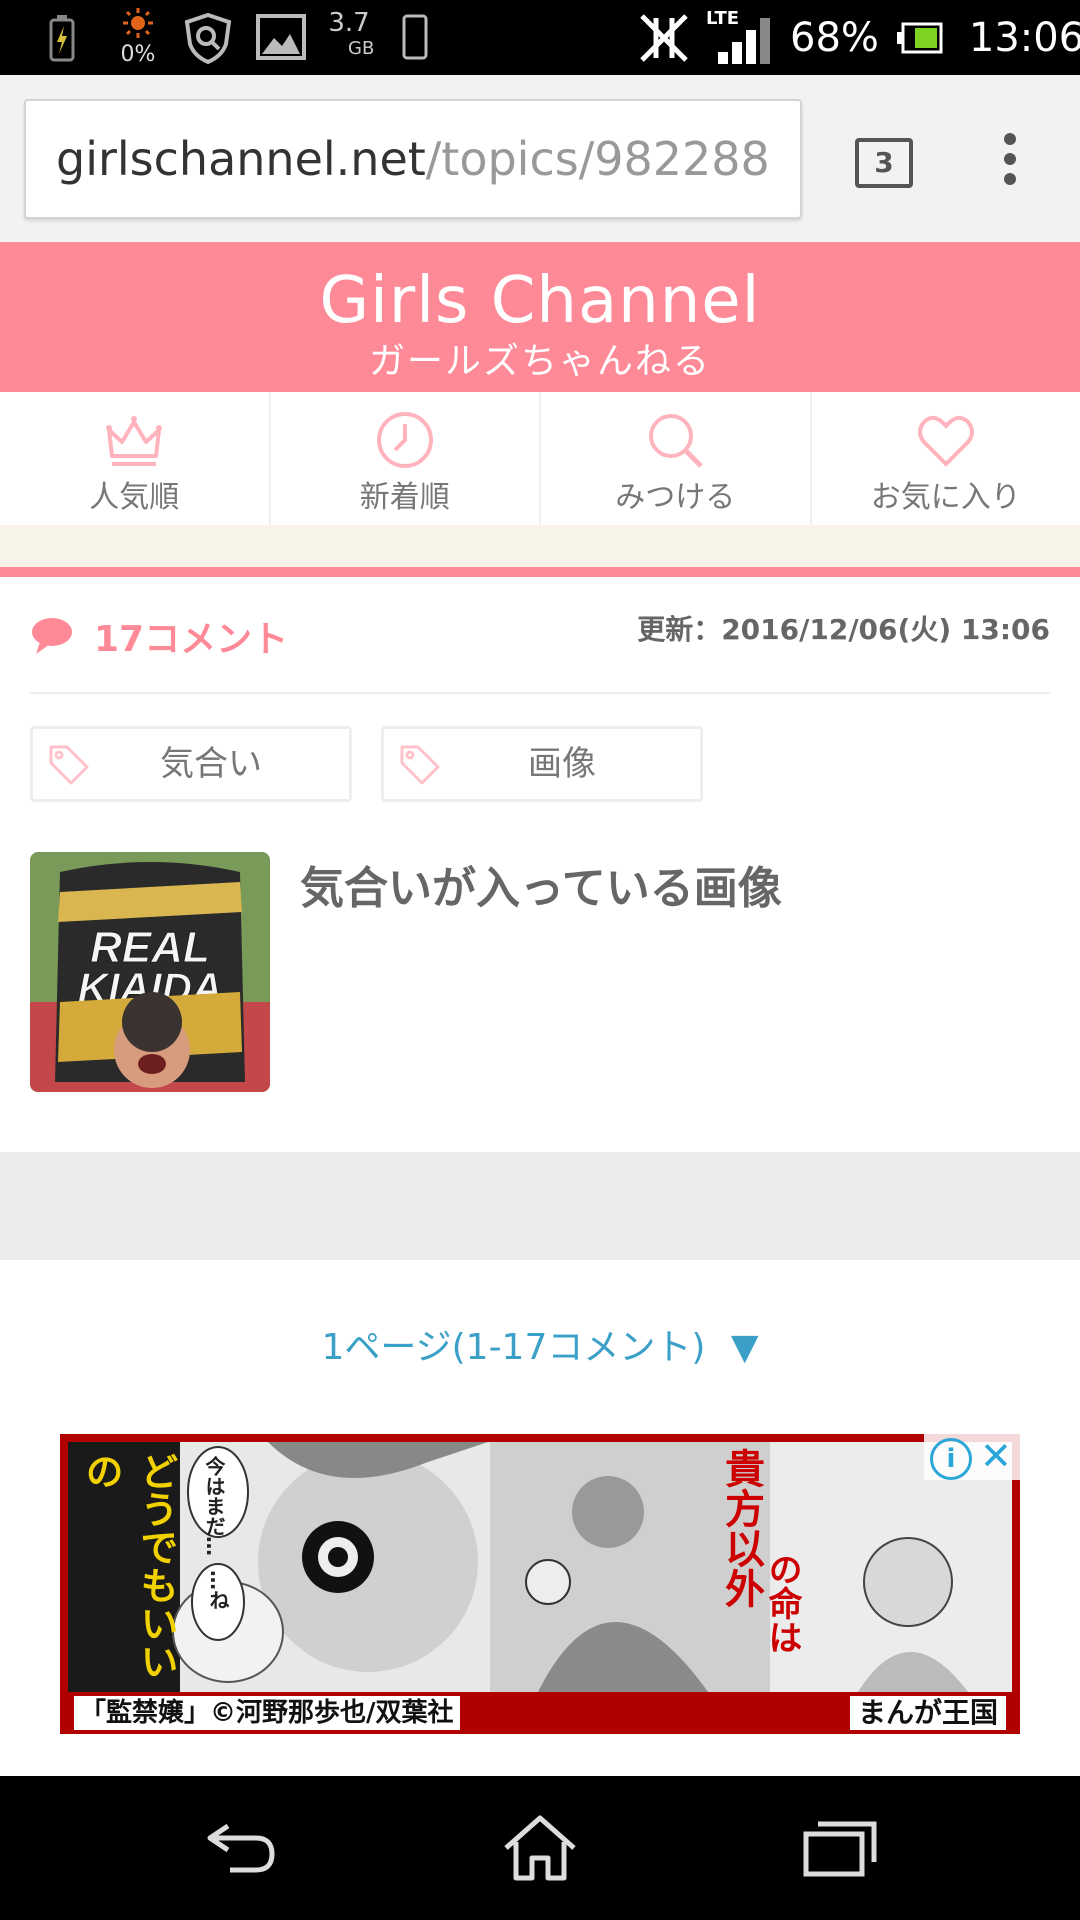 The height and width of the screenshot is (1920, 1080). I want to click on home-icon, so click(540, 1847).